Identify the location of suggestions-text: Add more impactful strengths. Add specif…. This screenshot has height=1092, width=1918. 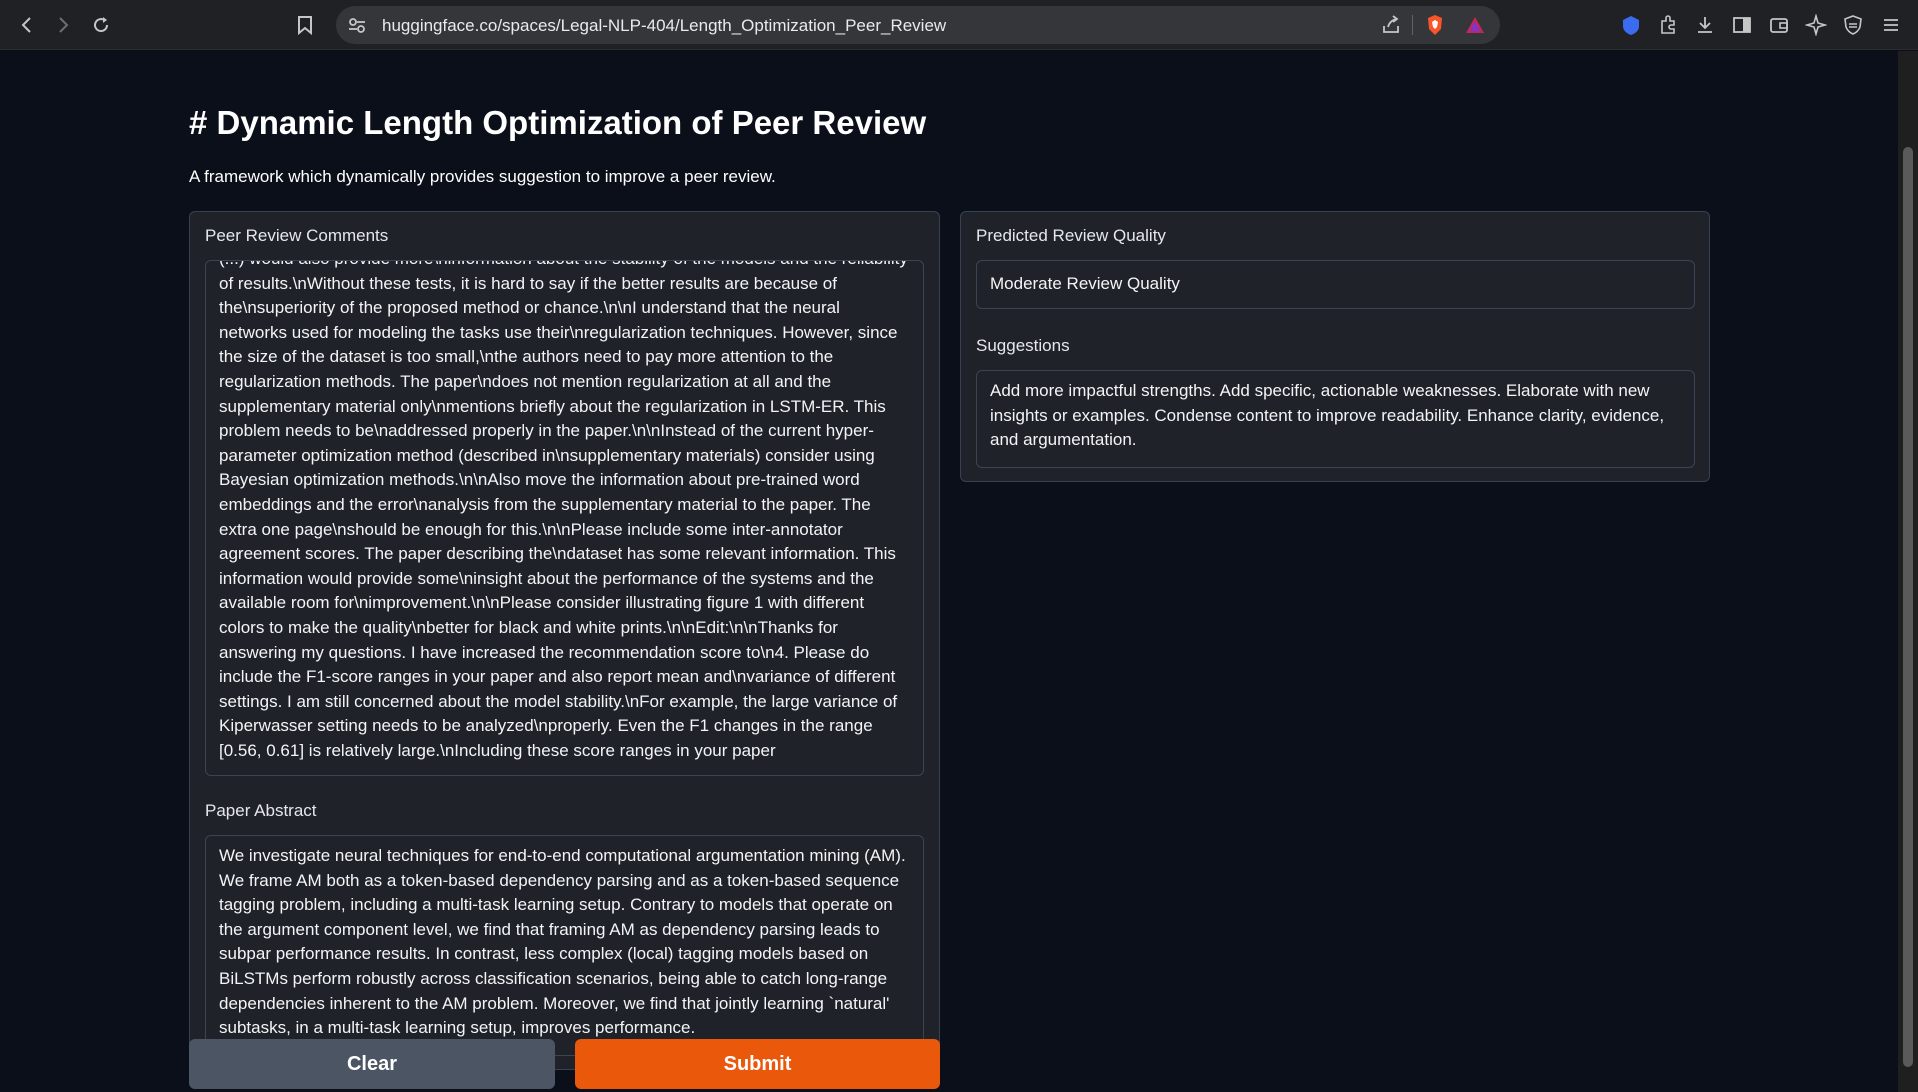
(1327, 415).